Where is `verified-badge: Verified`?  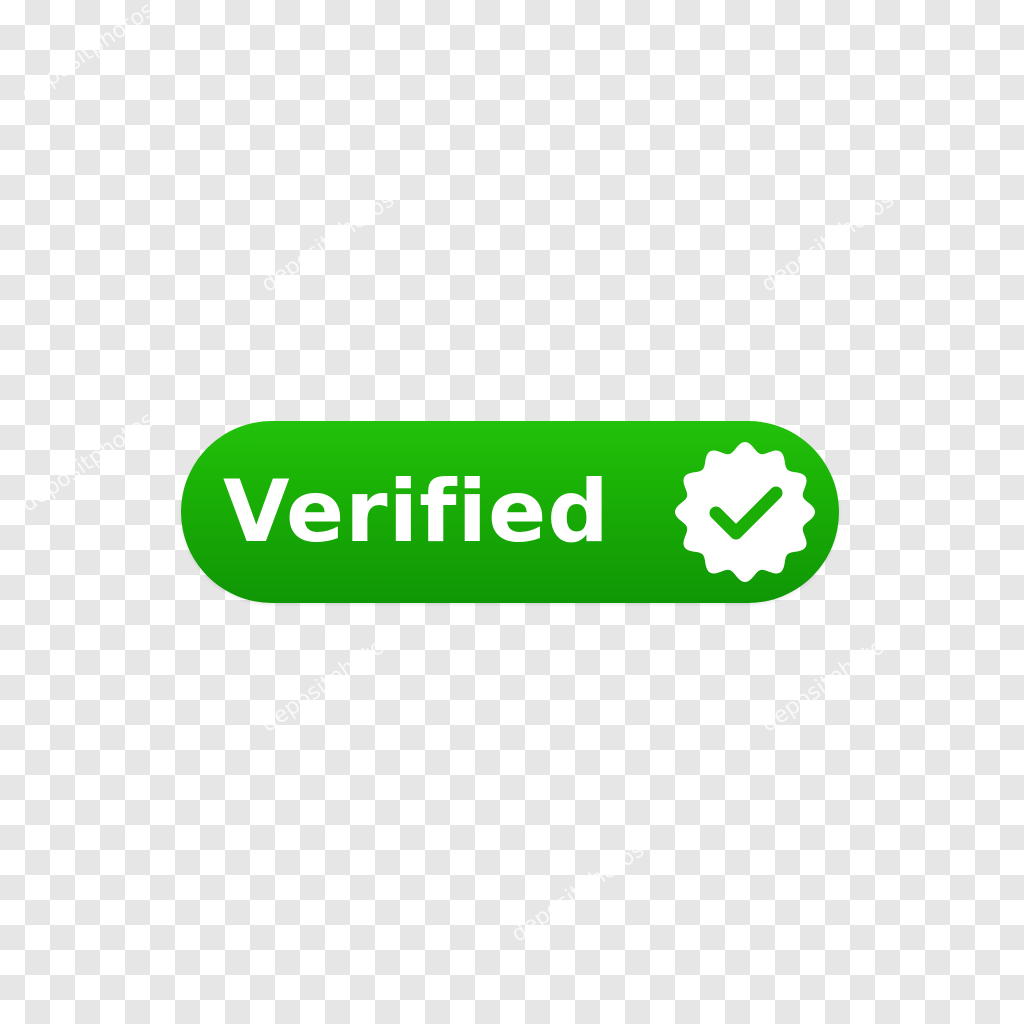 verified-badge: Verified is located at coordinates (510, 512).